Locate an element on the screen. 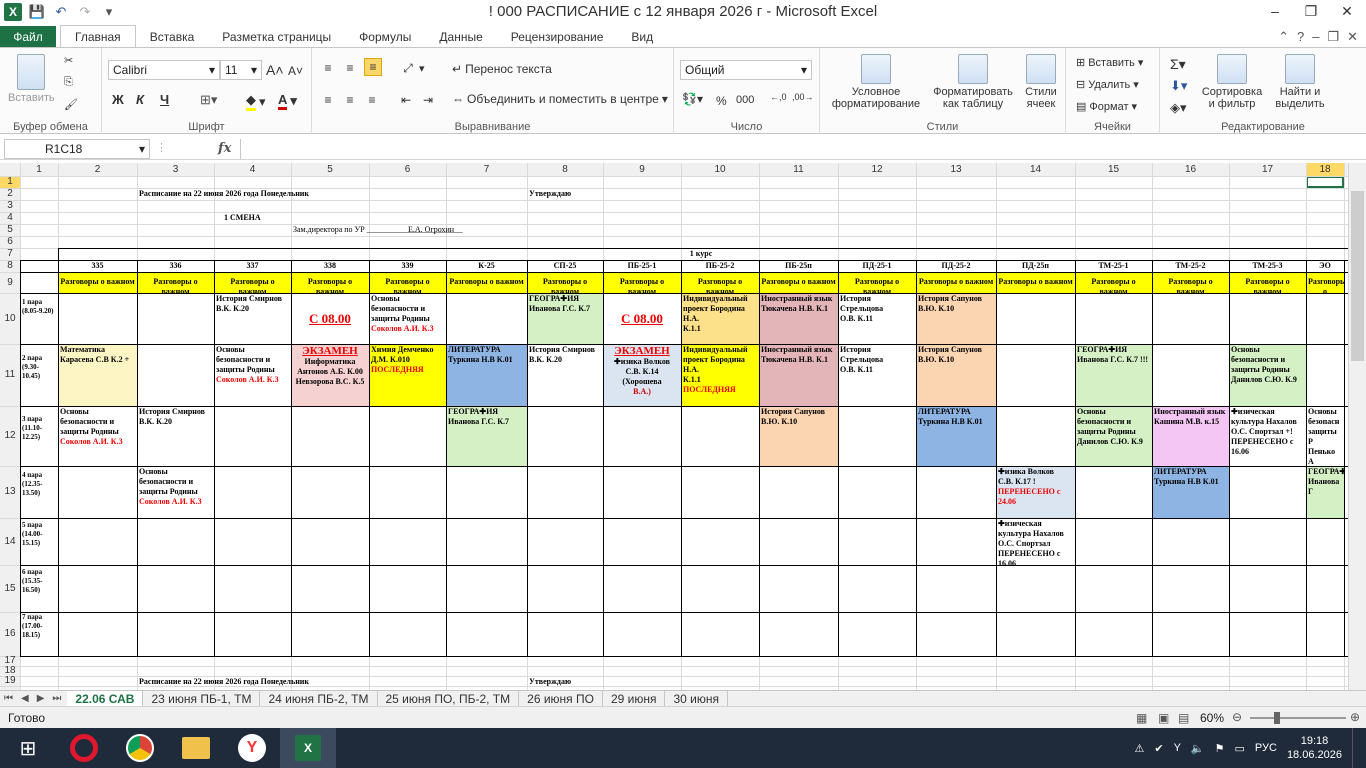 The image size is (1366, 768). lesson-cell: Индивидуальный проект Бородина Н.А. К.1.1 is located at coordinates (720, 318).